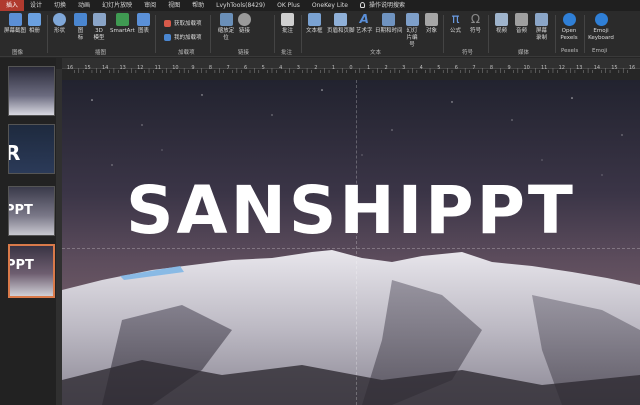  Describe the element at coordinates (263, 68) in the screenshot. I see `ruler-label: 5` at that location.